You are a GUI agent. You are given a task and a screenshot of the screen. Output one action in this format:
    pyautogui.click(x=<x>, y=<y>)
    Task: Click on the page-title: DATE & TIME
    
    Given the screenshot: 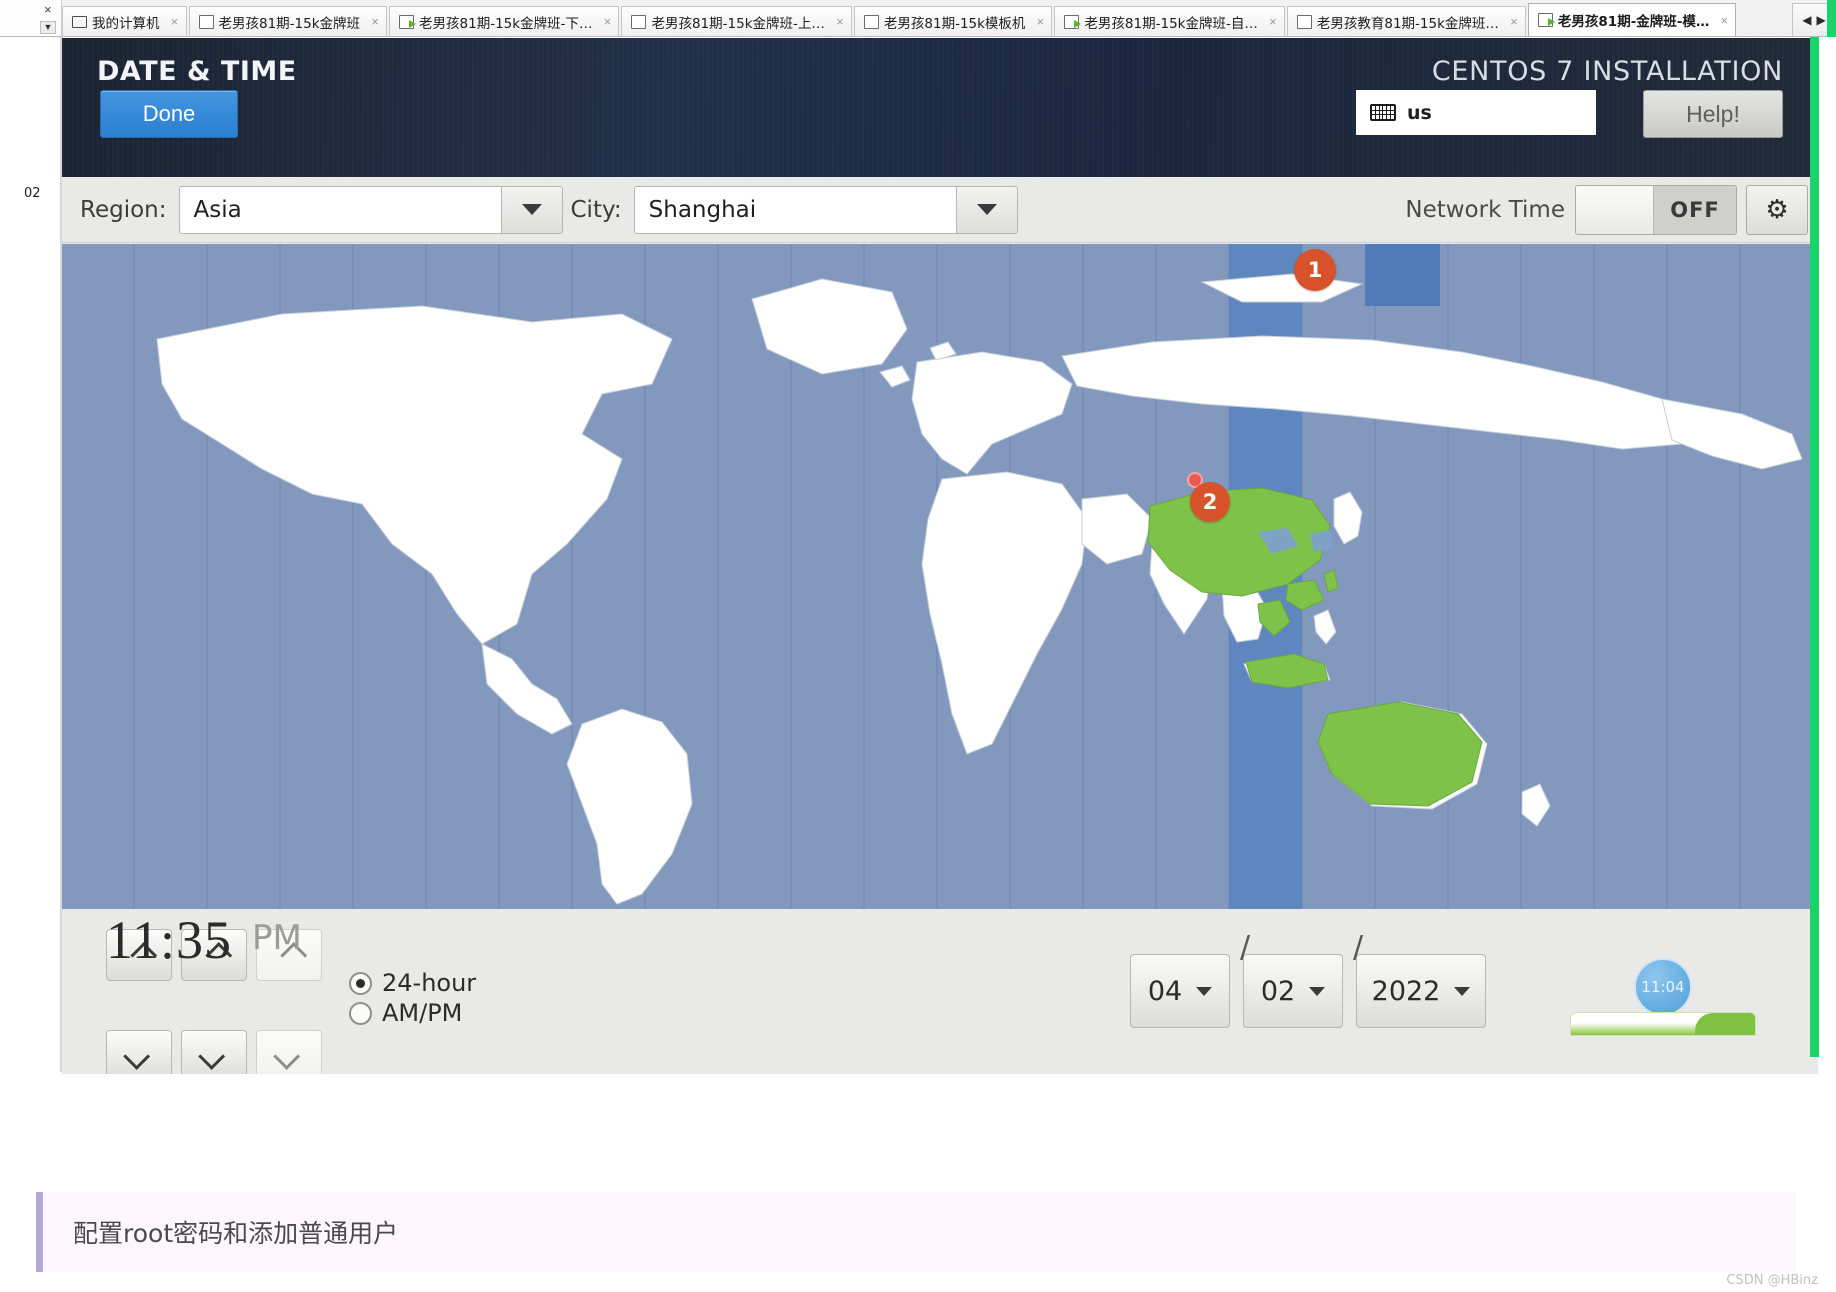 What is the action you would take?
    pyautogui.click(x=197, y=71)
    